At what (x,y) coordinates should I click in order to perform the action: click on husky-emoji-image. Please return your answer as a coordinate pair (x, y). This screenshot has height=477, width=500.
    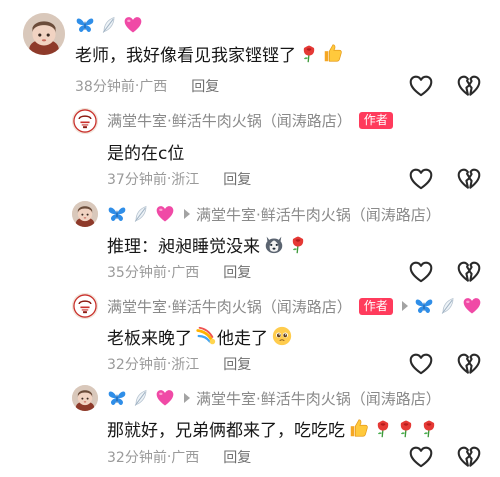
    Looking at the image, I should click on (274, 244).